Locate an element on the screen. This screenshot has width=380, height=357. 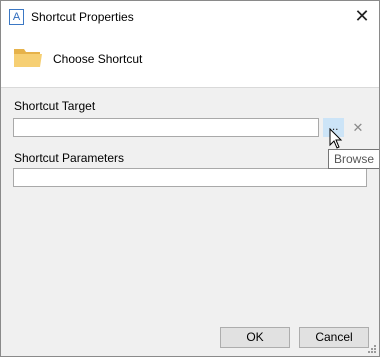
shortcut-target-label: Shortcut Target is located at coordinates (55, 106).